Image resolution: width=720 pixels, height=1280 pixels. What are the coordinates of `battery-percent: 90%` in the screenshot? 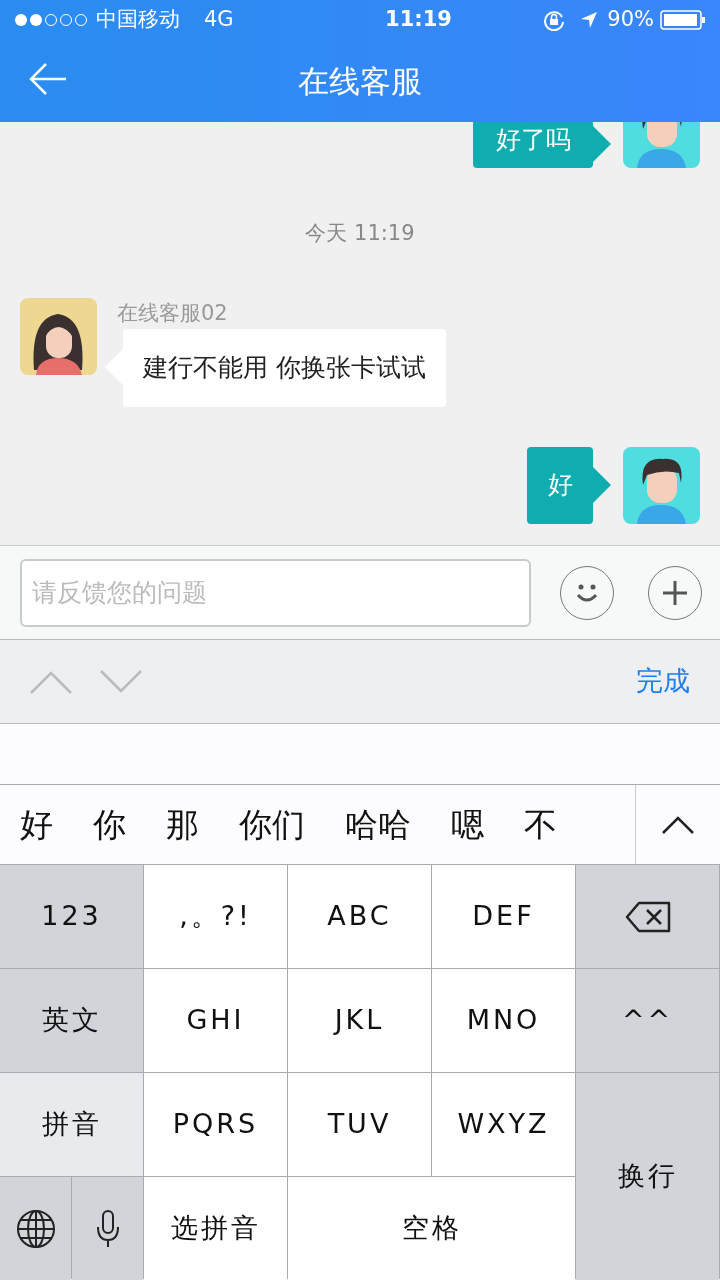 It's located at (630, 20).